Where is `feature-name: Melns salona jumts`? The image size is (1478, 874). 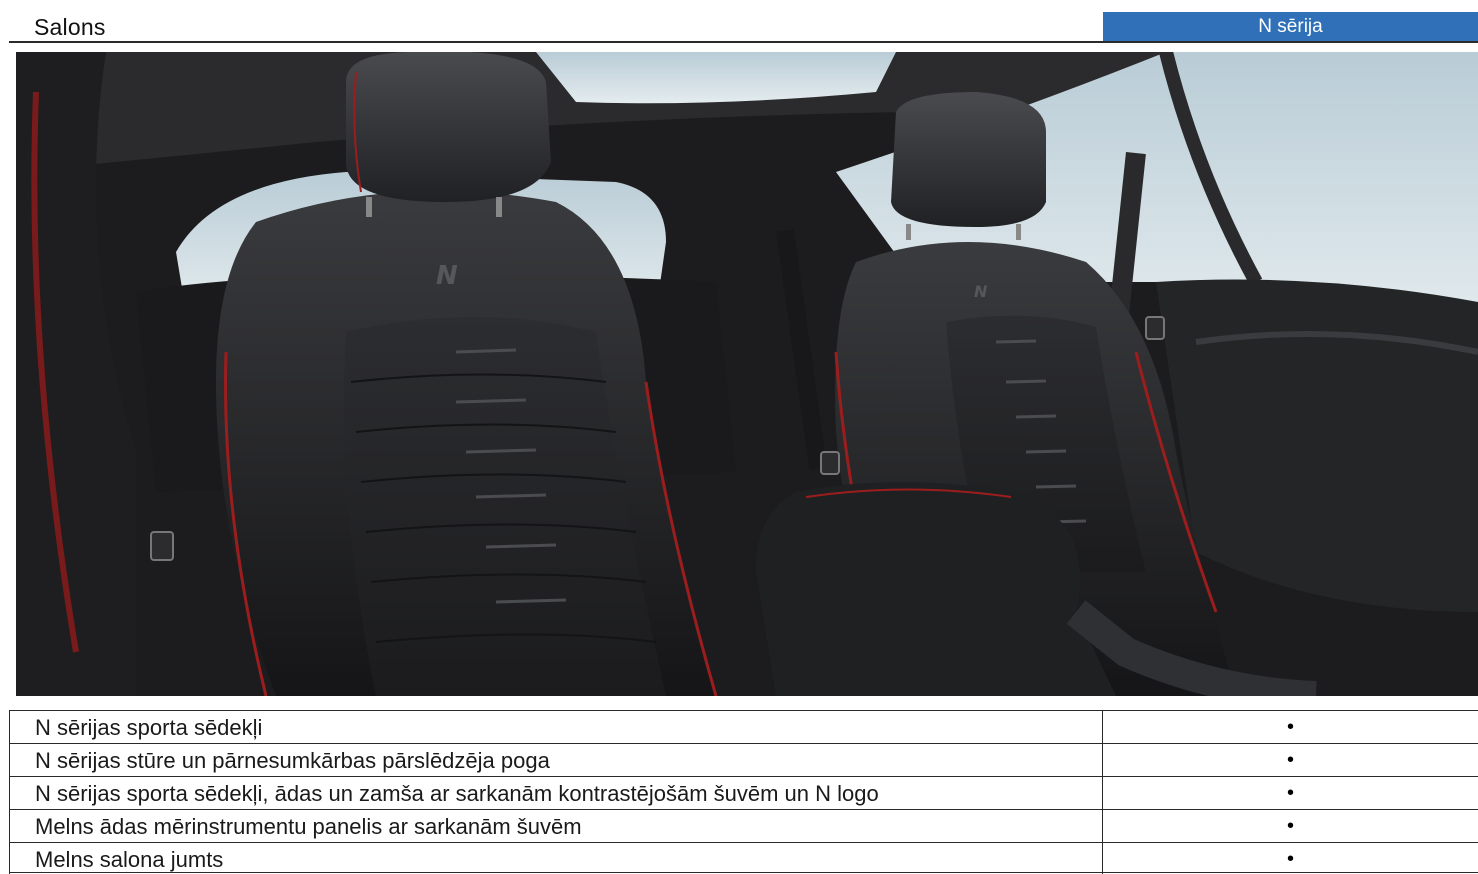 feature-name: Melns salona jumts is located at coordinates (556, 858).